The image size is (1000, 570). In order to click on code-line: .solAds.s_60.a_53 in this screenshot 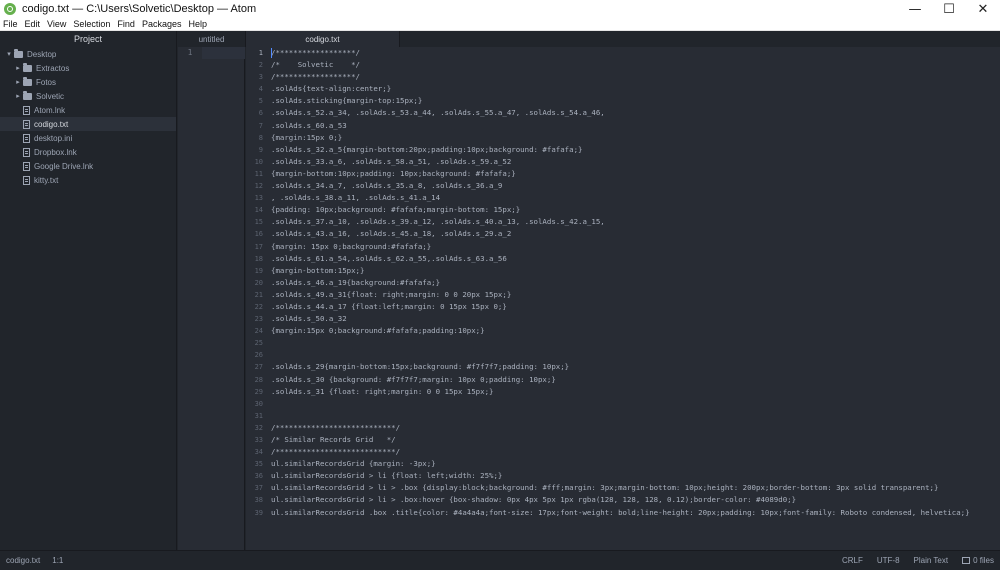, I will do `click(635, 126)`.